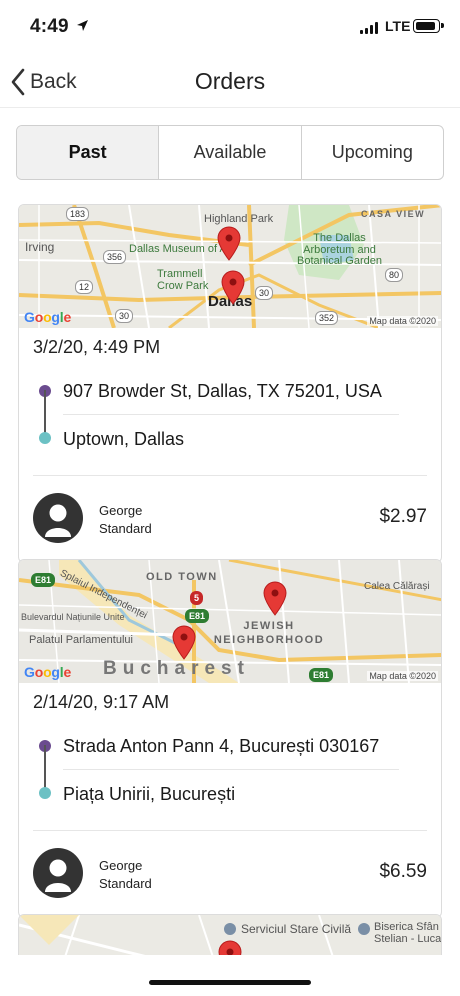  I want to click on route-shield: 5, so click(197, 598).